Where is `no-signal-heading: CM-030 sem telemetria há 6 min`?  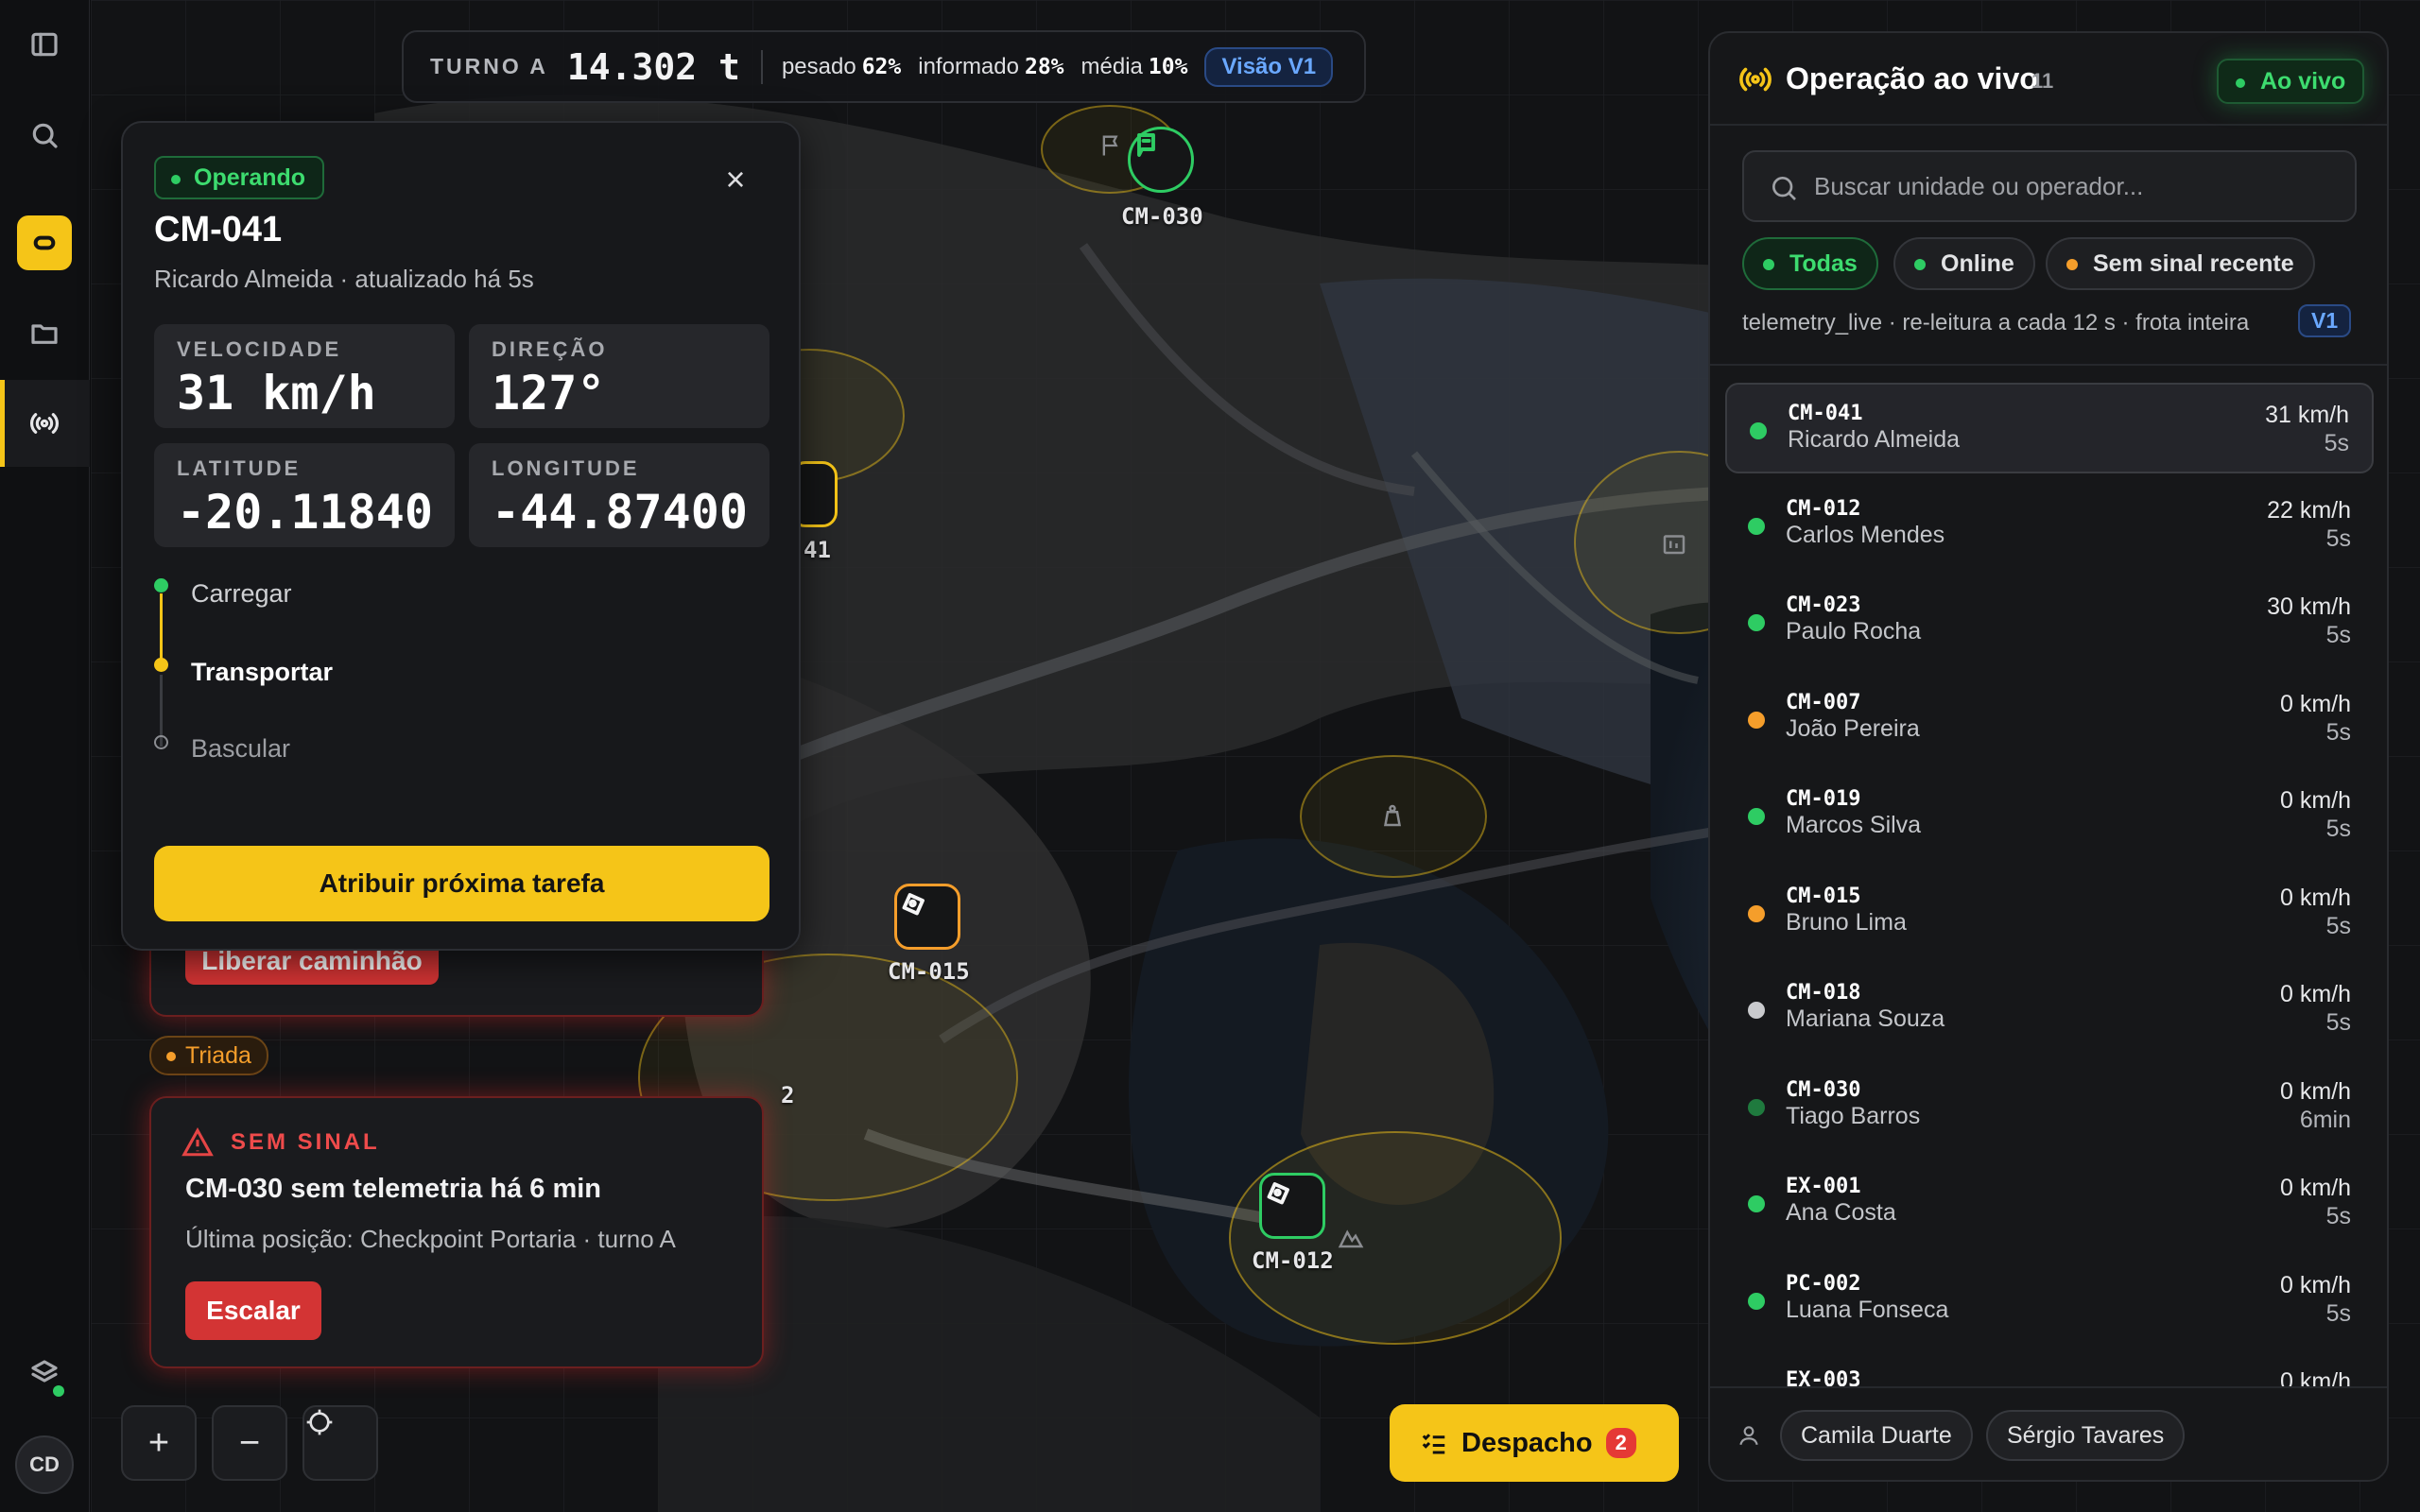
no-signal-heading: CM-030 sem telemetria há 6 min is located at coordinates (393, 1189).